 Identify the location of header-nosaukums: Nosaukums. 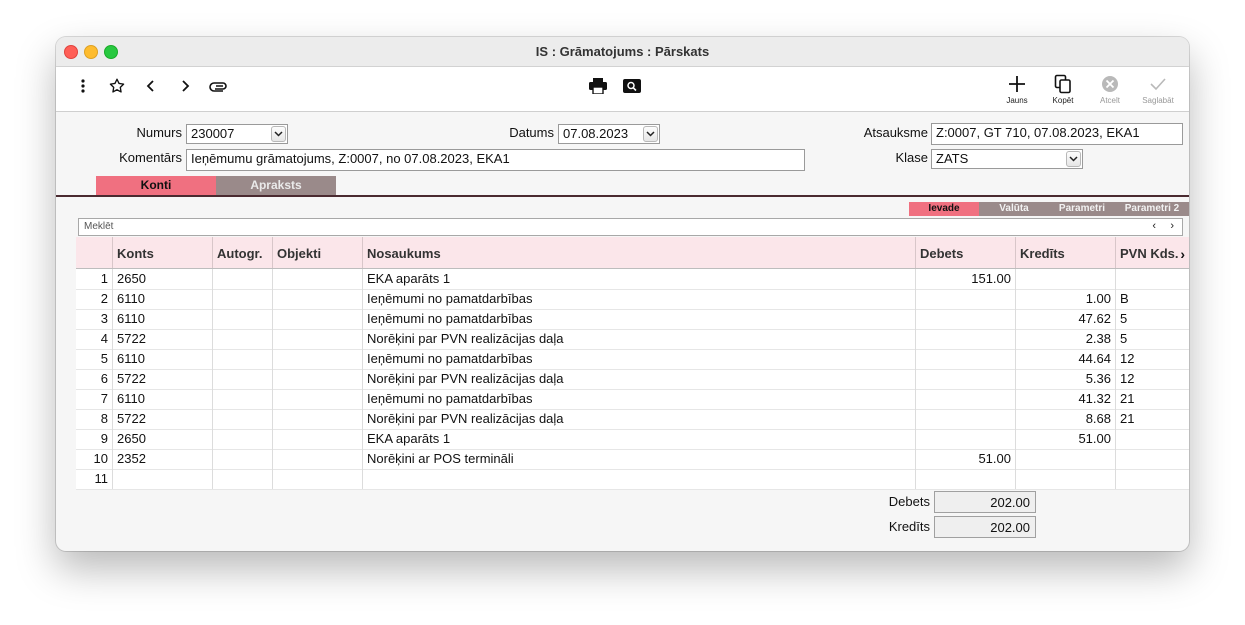
(639, 252).